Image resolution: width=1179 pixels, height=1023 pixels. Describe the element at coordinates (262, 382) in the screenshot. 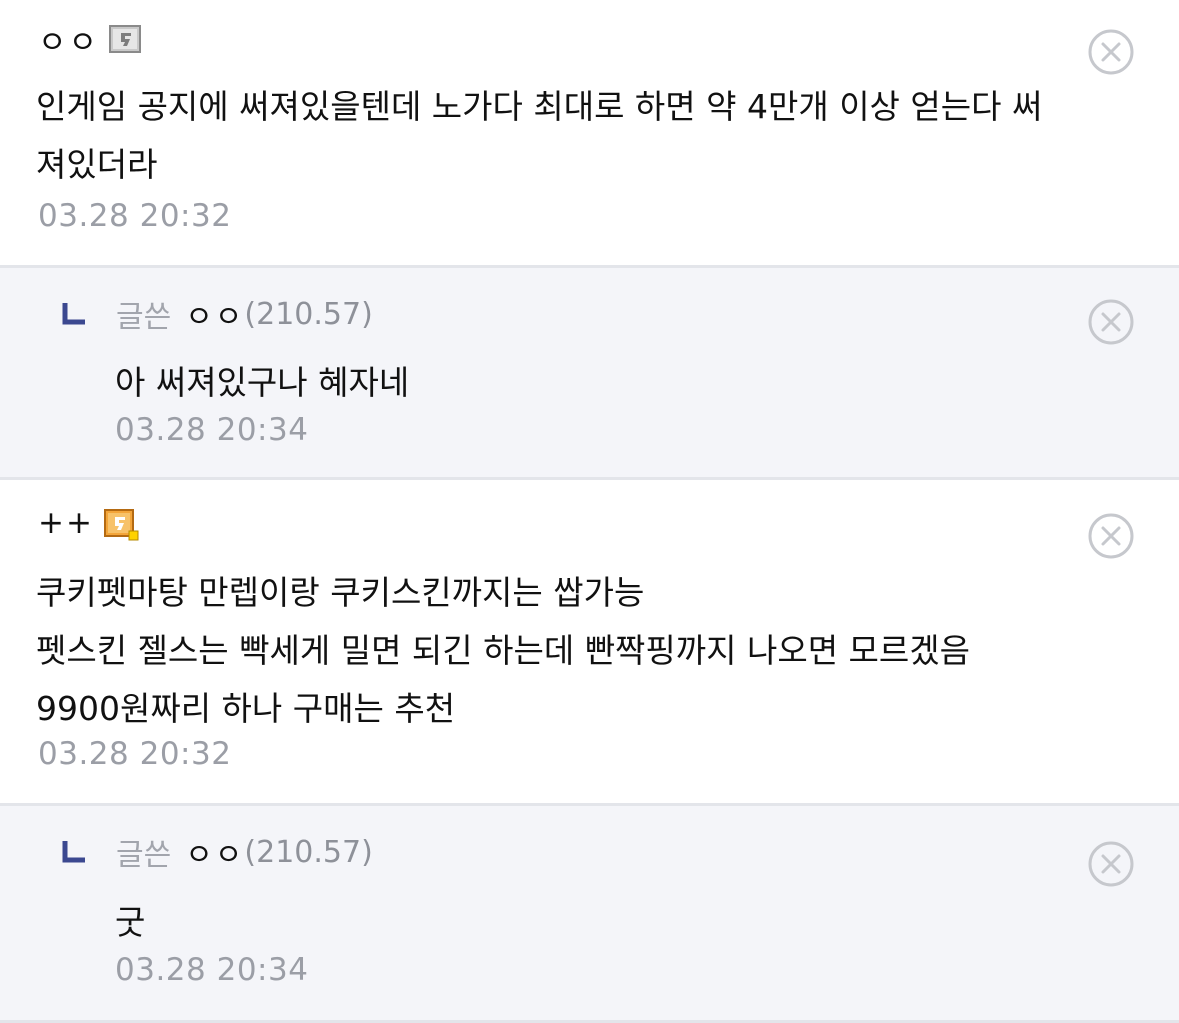

I see `reply-text: 아 써져있구나 혜자네` at that location.